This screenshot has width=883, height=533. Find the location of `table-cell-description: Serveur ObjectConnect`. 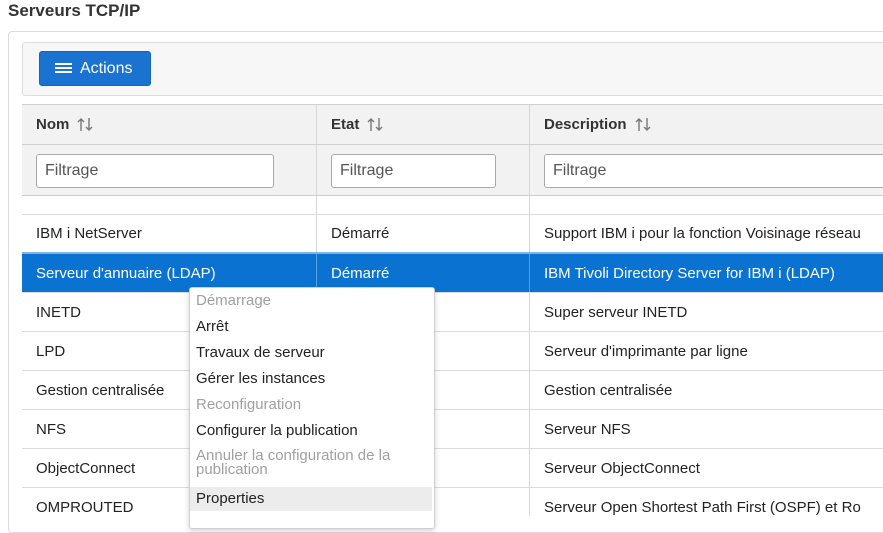

table-cell-description: Serveur ObjectConnect is located at coordinates (622, 468).